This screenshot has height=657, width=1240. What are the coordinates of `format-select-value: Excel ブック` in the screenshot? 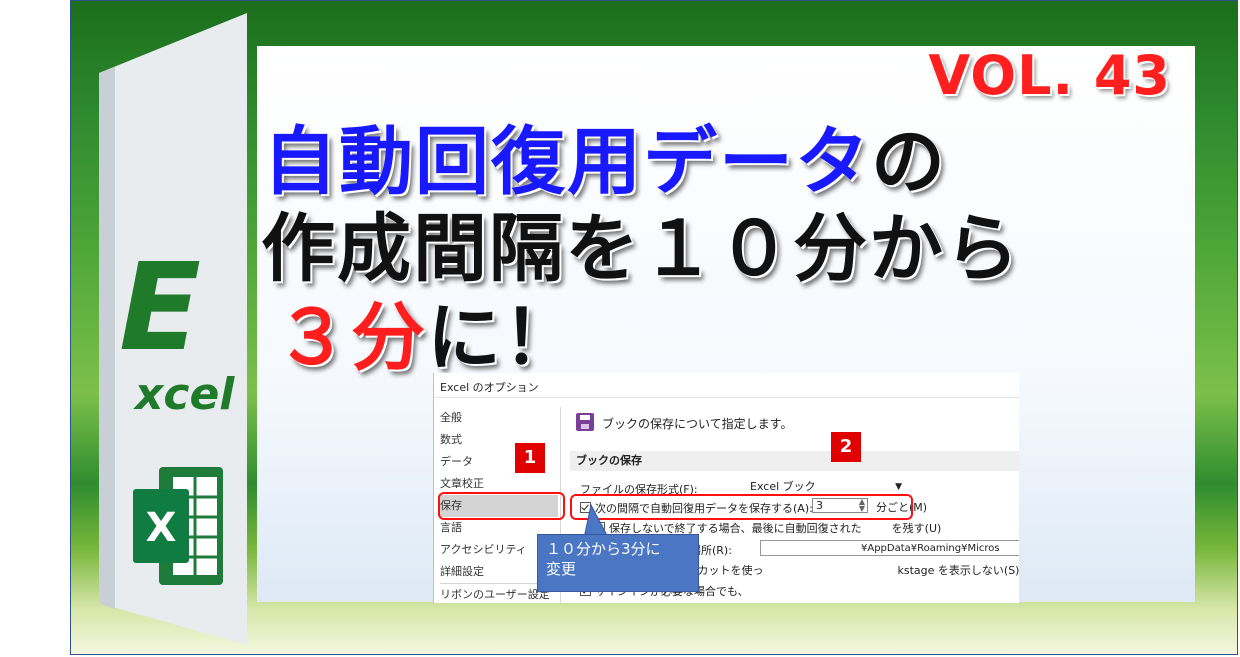 It's located at (783, 486).